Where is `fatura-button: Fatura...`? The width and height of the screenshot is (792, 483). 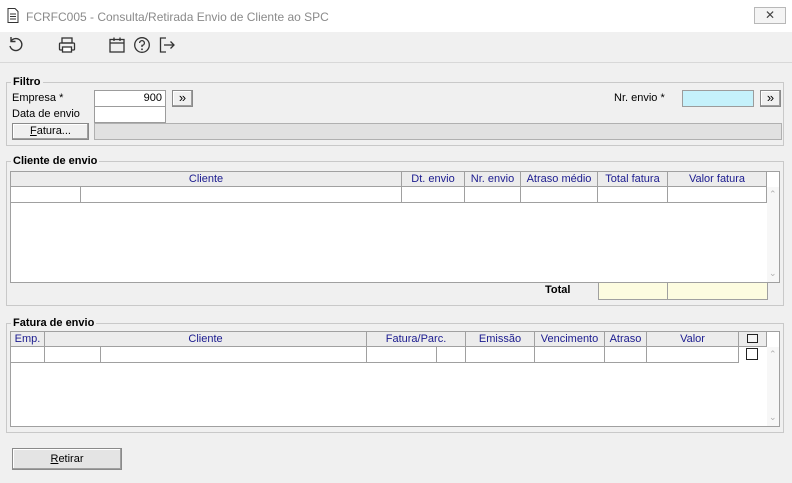 fatura-button: Fatura... is located at coordinates (50, 131).